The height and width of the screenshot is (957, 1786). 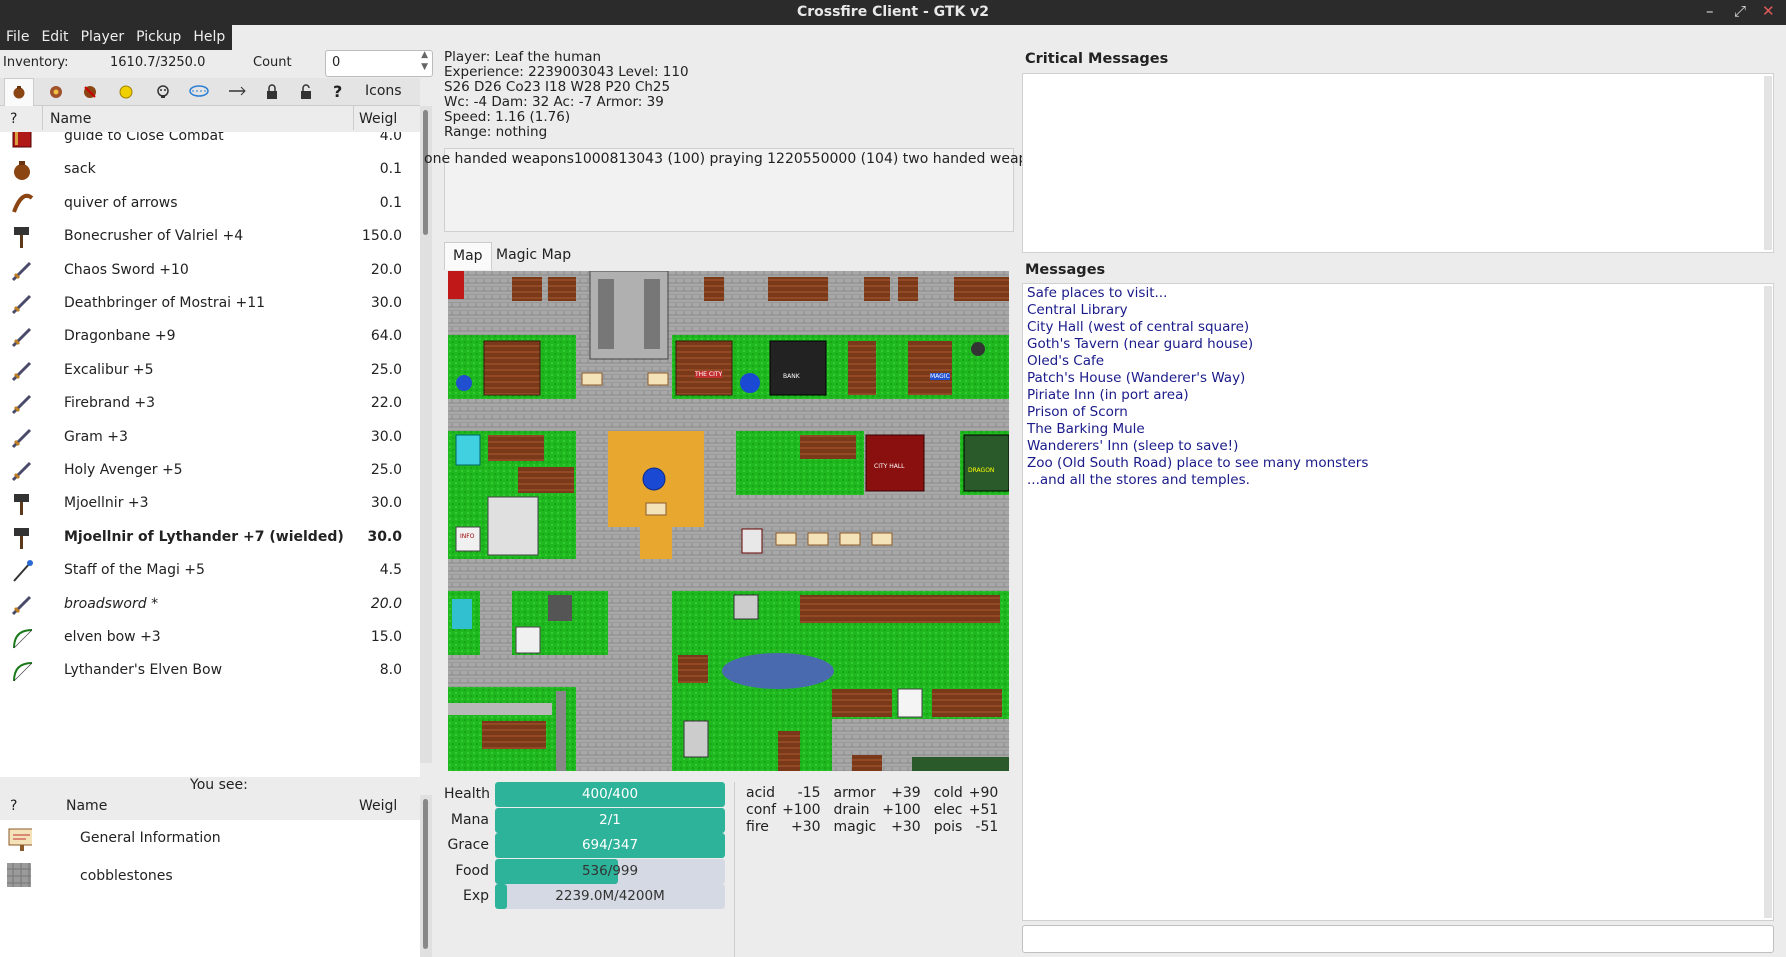 I want to click on tab-applied-icon, so click(x=56, y=92).